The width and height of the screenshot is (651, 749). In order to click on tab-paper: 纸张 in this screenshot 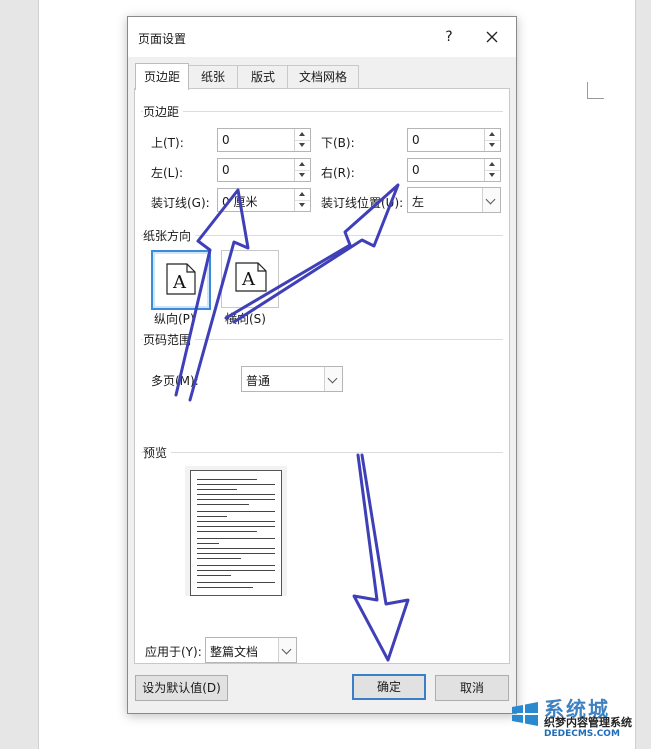, I will do `click(213, 76)`.